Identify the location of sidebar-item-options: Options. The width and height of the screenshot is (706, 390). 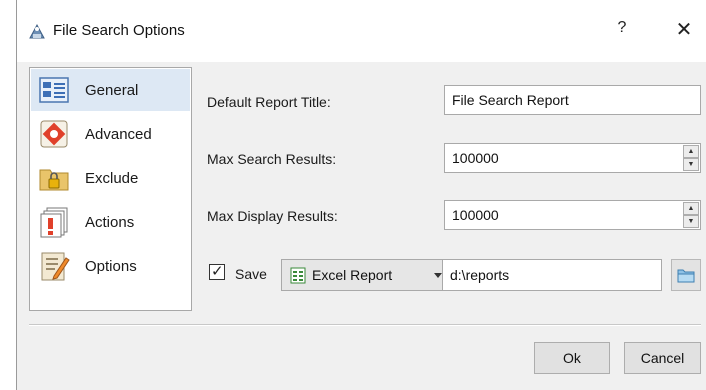
(110, 266).